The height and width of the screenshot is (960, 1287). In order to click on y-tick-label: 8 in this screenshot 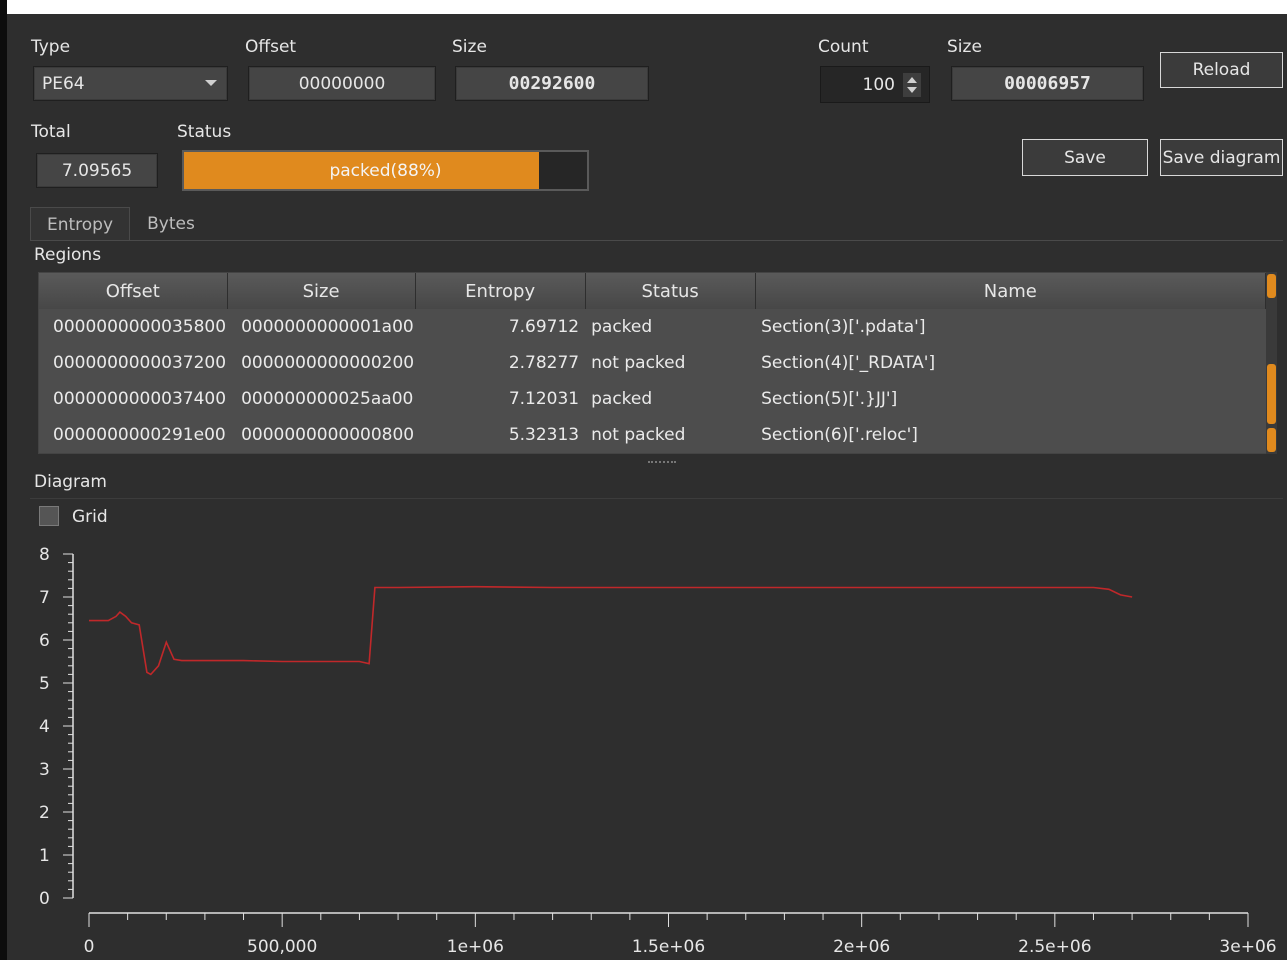, I will do `click(44, 555)`.